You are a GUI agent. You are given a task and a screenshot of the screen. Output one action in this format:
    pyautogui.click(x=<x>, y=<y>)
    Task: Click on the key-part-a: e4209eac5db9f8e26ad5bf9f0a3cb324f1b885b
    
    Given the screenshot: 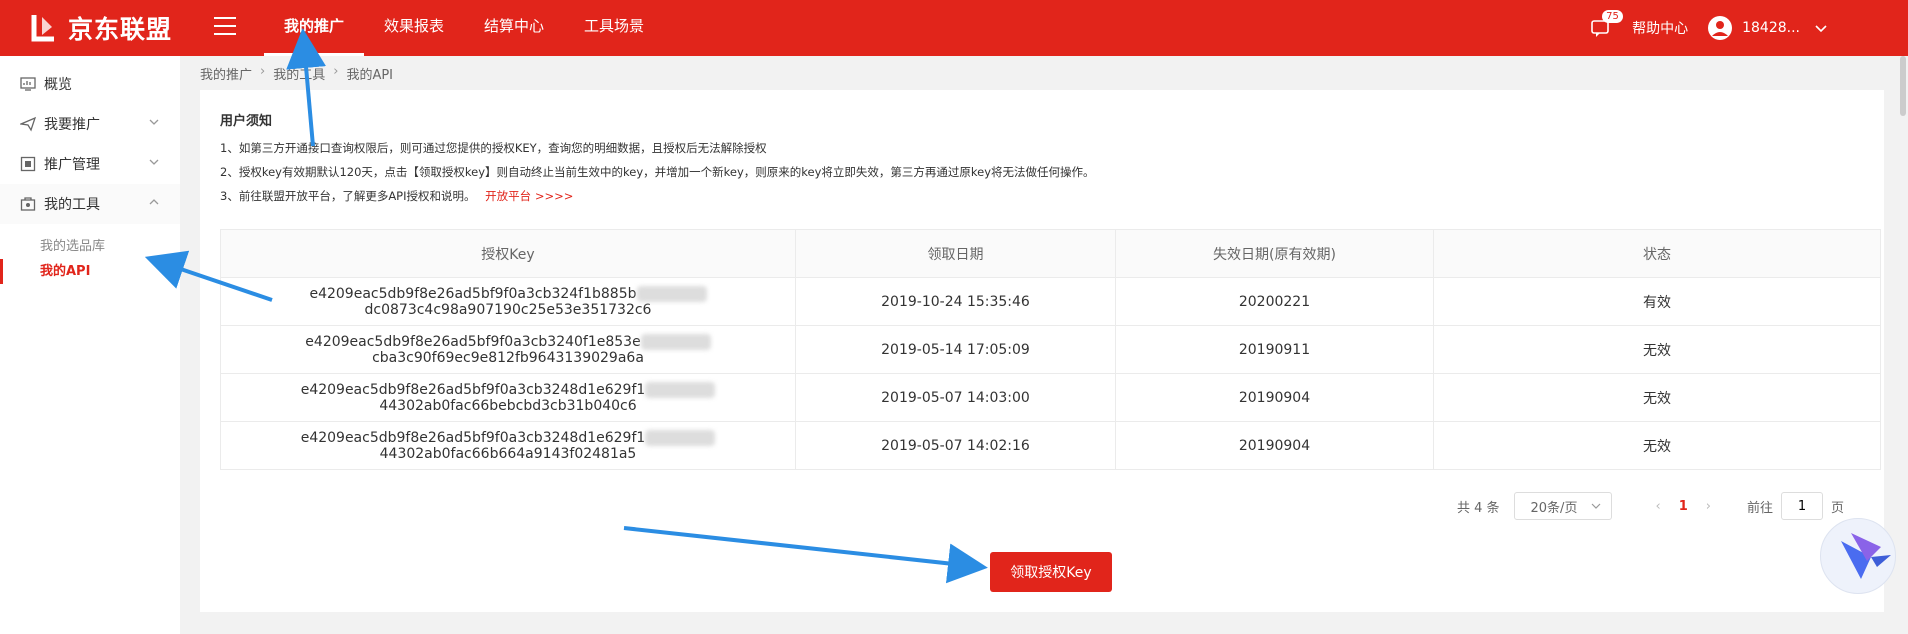 What is the action you would take?
    pyautogui.click(x=473, y=293)
    